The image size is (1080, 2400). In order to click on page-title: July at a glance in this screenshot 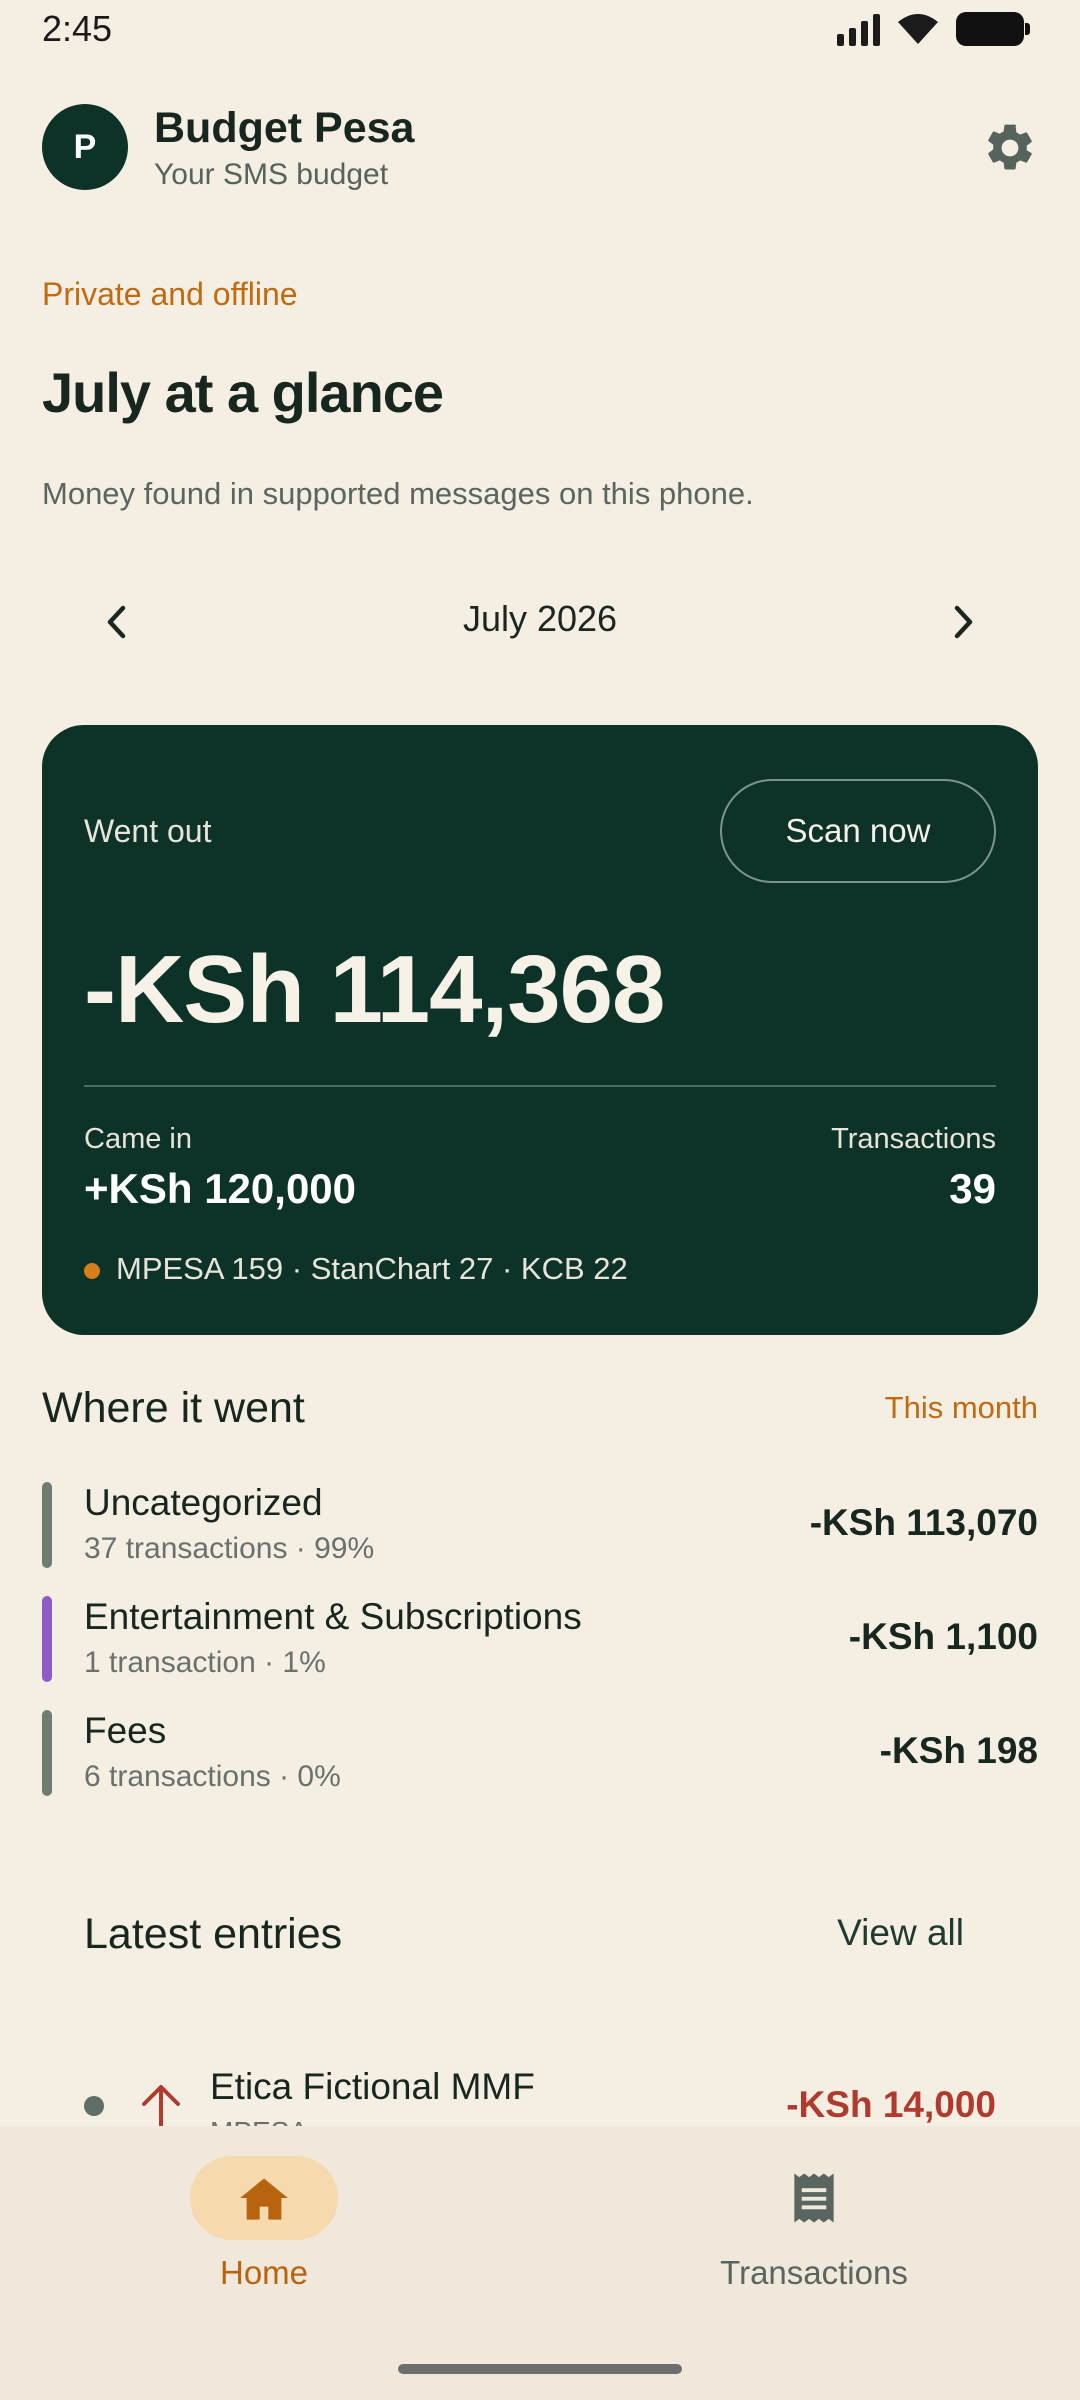, I will do `click(243, 392)`.